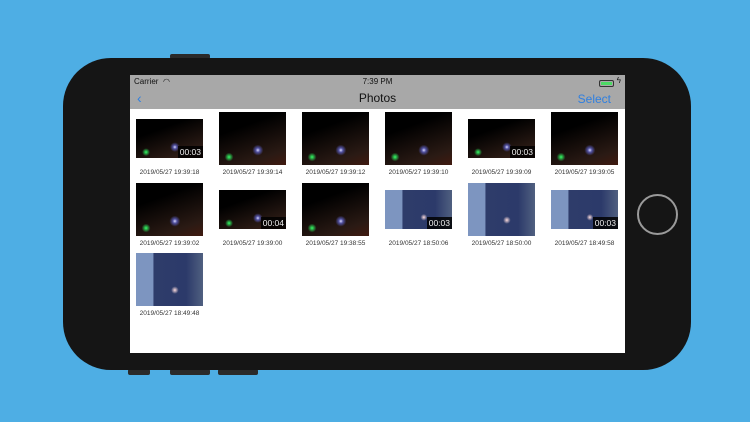 The image size is (750, 422). What do you see at coordinates (169, 172) in the screenshot?
I see `date-label: 2019/05/27 19:39:18` at bounding box center [169, 172].